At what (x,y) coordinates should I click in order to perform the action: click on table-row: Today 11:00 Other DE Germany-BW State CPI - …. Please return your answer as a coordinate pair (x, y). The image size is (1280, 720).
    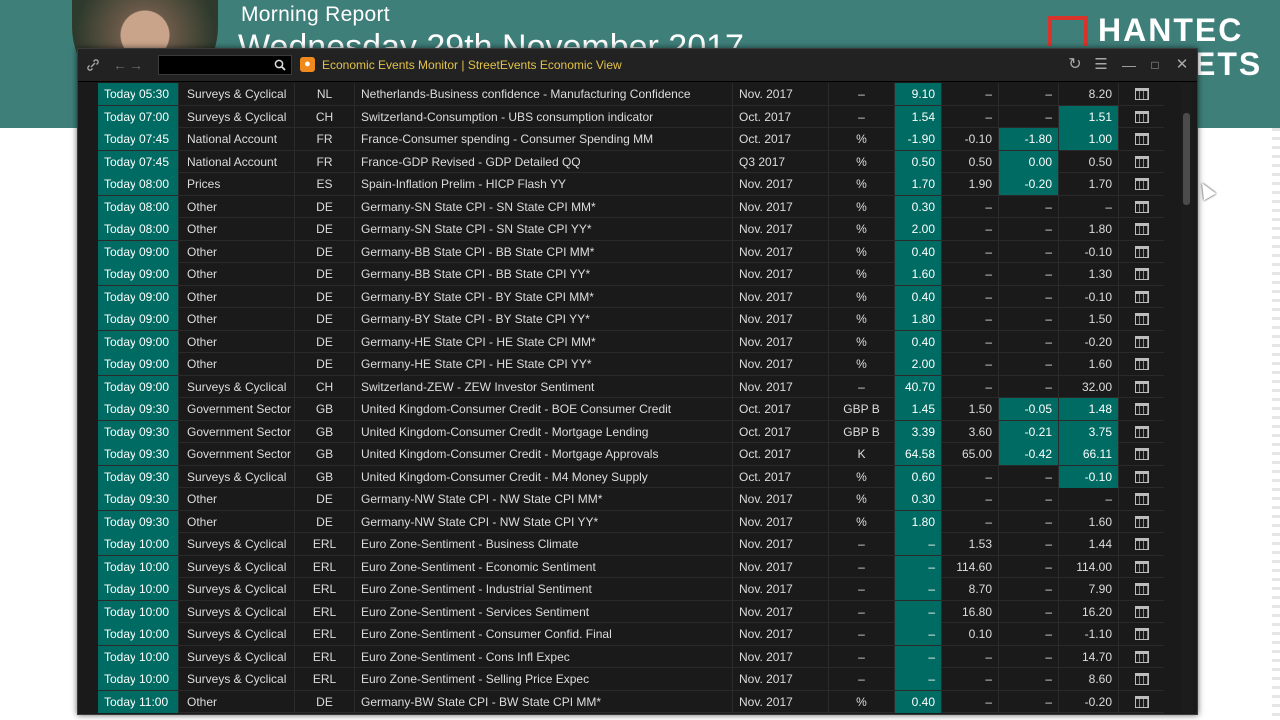
    Looking at the image, I should click on (631, 701).